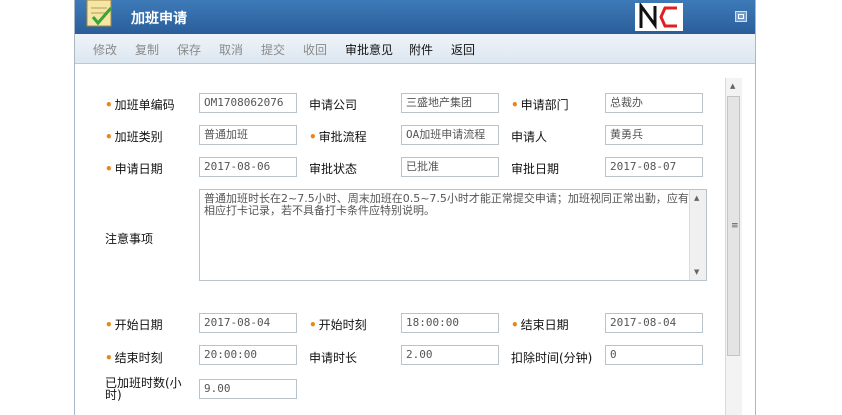 This screenshot has width=842, height=415. I want to click on start-date-field: 2017-08-04, so click(248, 323).